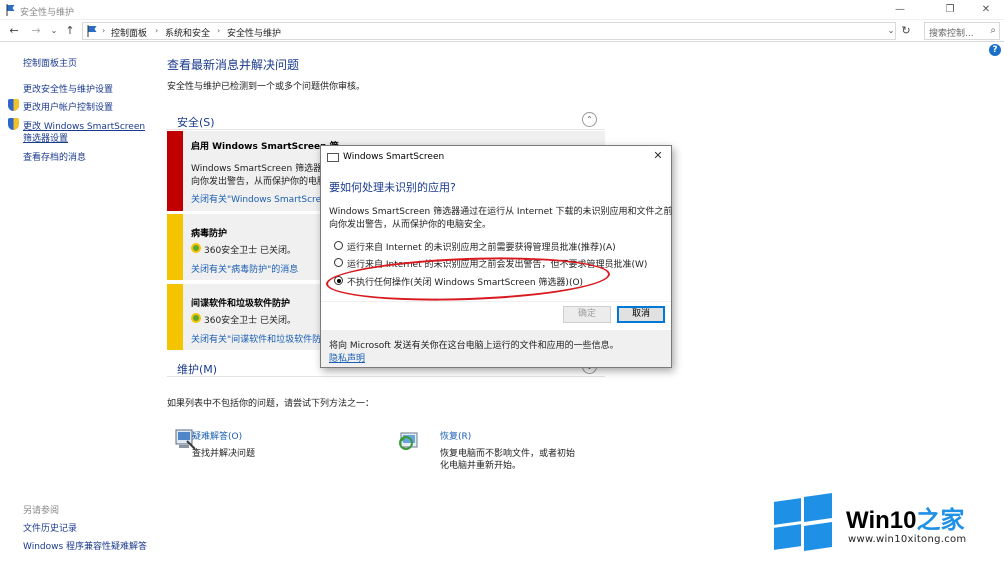  What do you see at coordinates (244, 268) in the screenshot?
I see `card-link: 关闭有关"病毒防护"的消息` at bounding box center [244, 268].